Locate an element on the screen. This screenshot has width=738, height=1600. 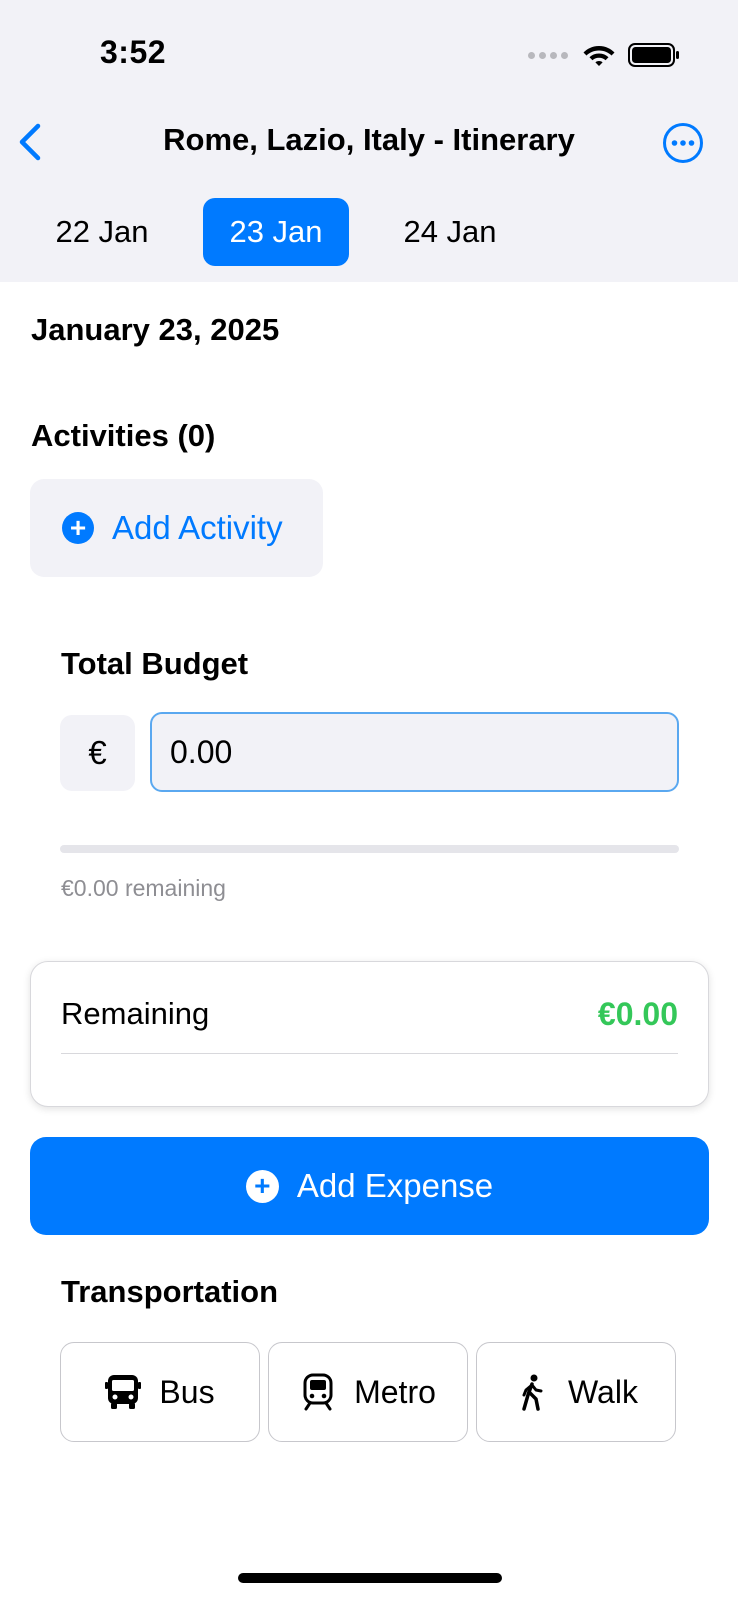
activities-heading: Activities (0) is located at coordinates (123, 435).